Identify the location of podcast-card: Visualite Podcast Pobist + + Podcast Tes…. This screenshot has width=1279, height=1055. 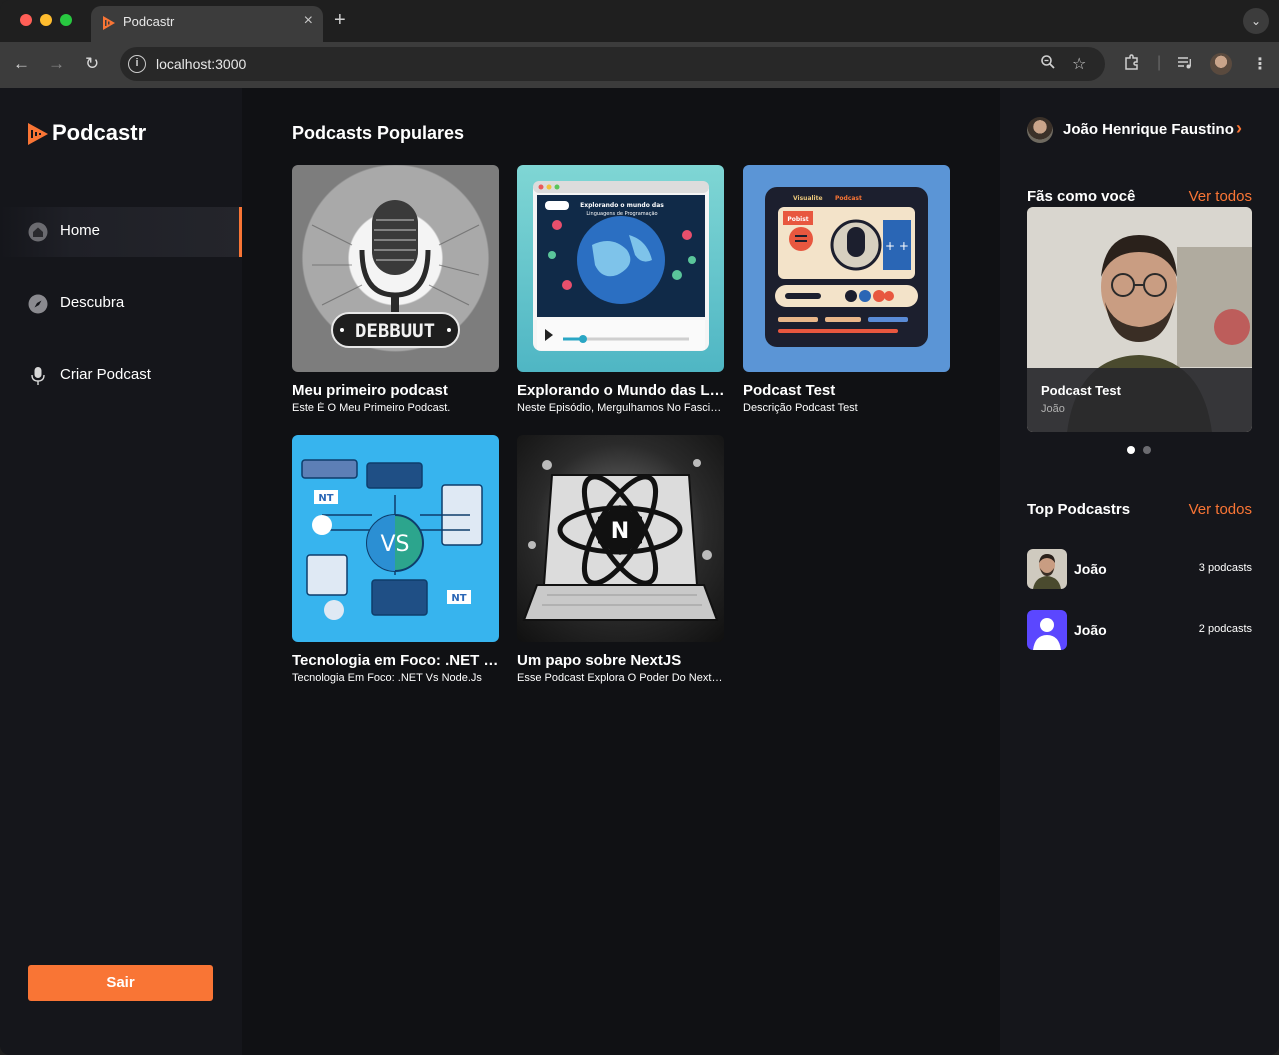
(847, 289).